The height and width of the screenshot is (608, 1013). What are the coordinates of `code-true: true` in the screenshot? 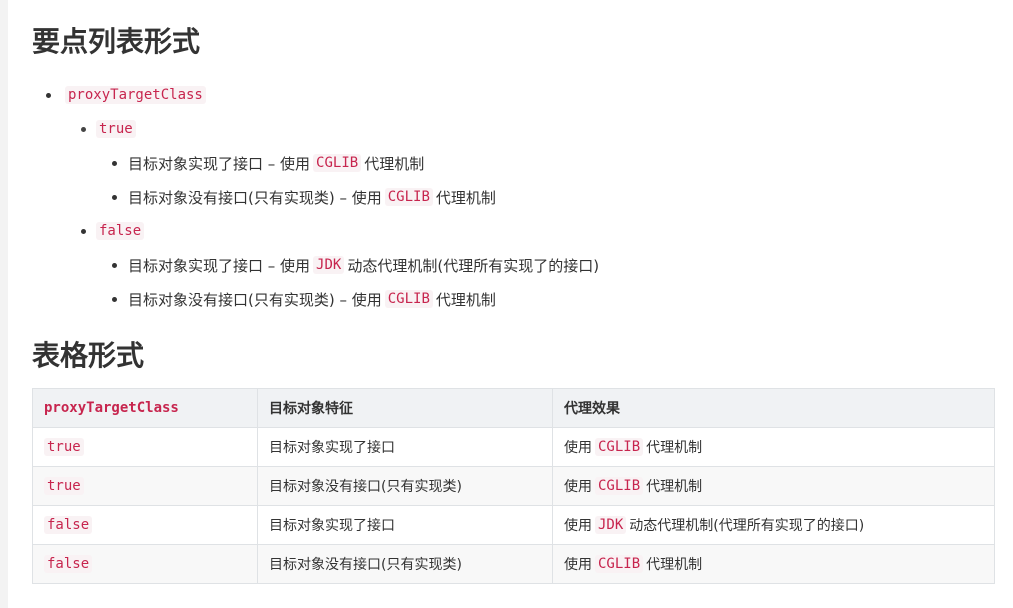 It's located at (116, 129).